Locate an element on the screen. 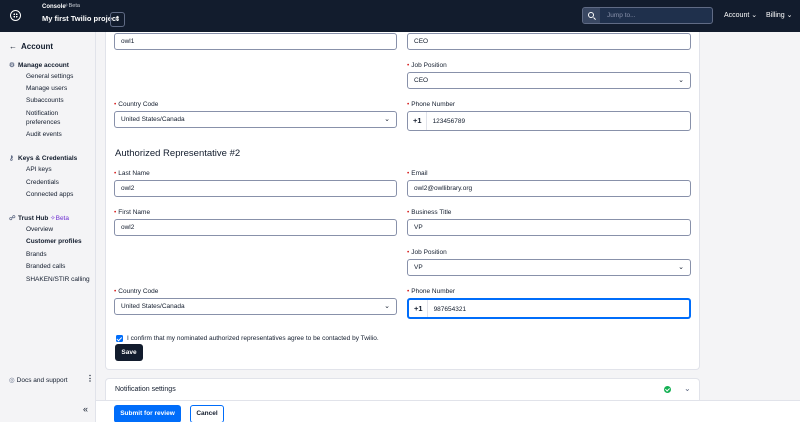 The width and height of the screenshot is (800, 422). rep1-job-position-label-text: Job Position is located at coordinates (429, 65).